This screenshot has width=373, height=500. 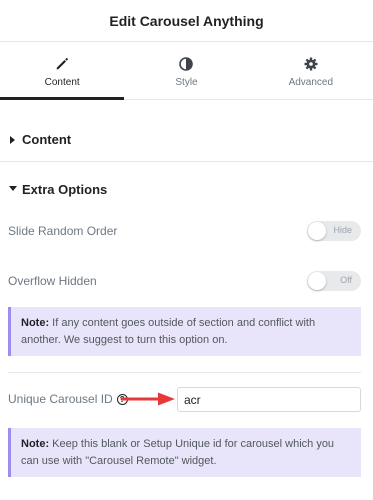 I want to click on section-title: Extra Options, so click(x=65, y=189).